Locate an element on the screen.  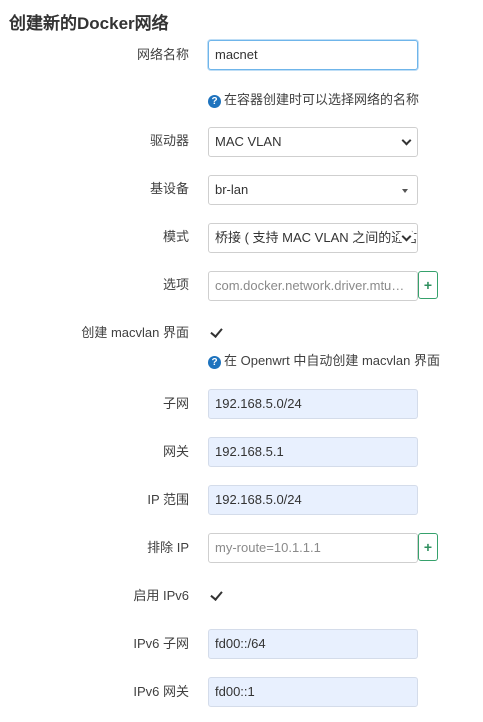
parent-label: 基设备 is located at coordinates (169, 188).